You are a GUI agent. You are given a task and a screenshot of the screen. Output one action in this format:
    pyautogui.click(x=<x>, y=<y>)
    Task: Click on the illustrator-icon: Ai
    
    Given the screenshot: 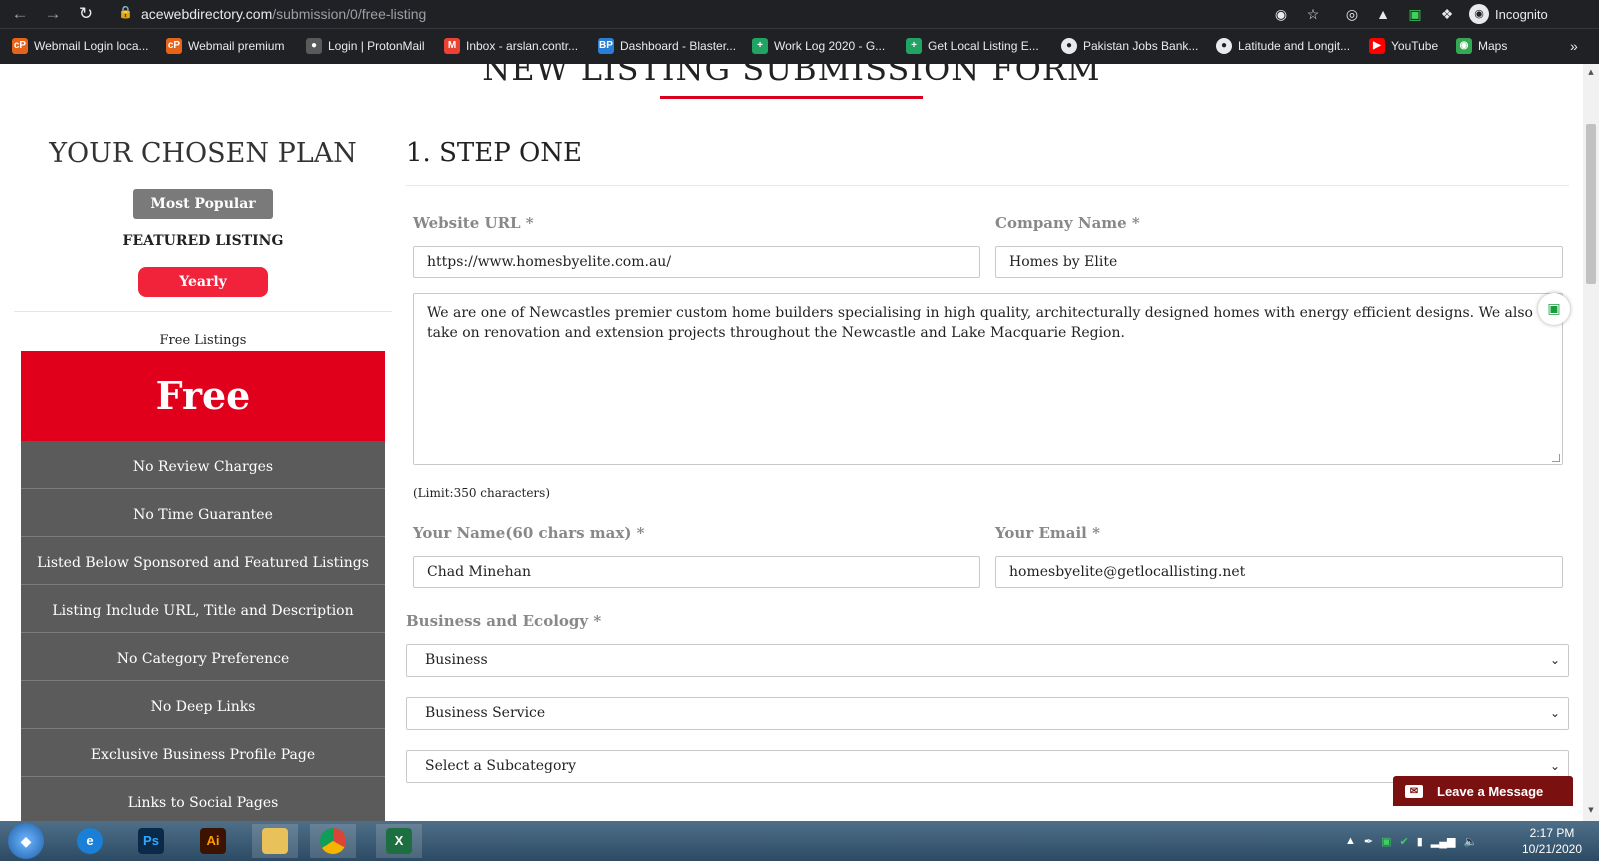 What is the action you would take?
    pyautogui.click(x=213, y=841)
    